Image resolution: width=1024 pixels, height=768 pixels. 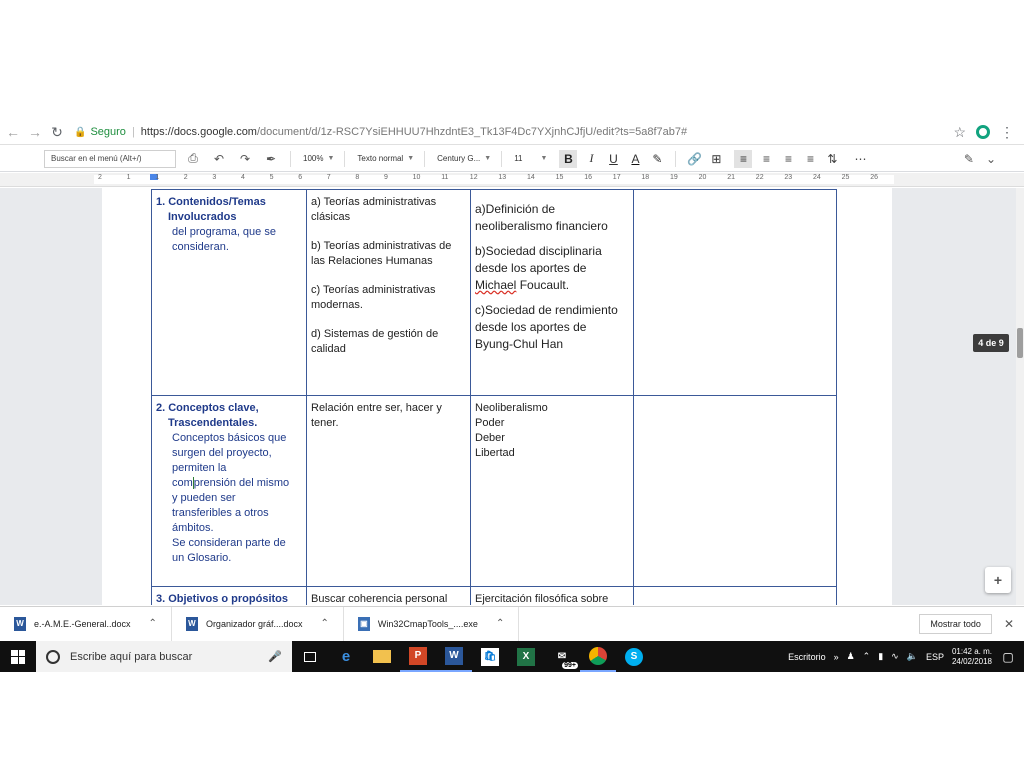 I want to click on toolbar-right: ✎ ⌄, so click(x=994, y=159).